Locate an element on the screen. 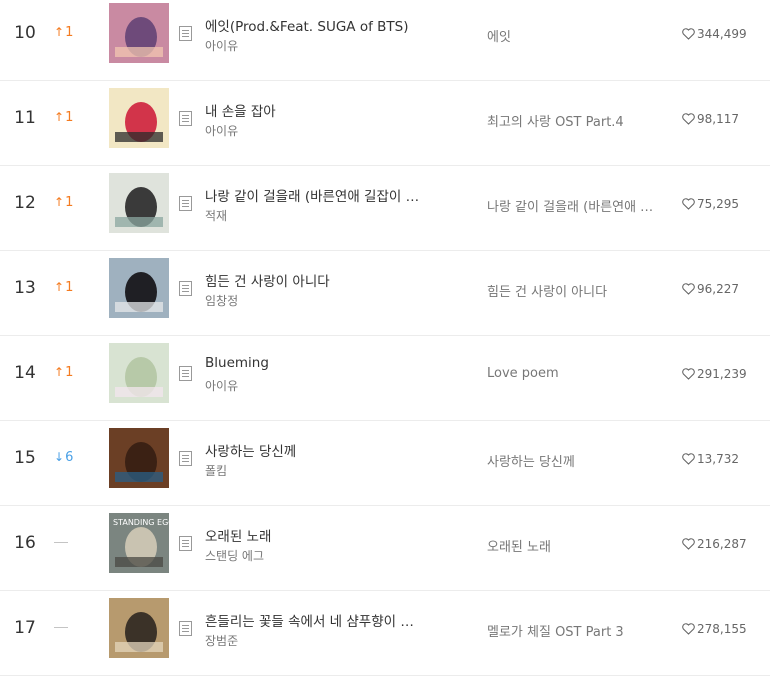 Image resolution: width=770 pixels, height=678 pixels. like-button: 344,499 is located at coordinates (714, 34).